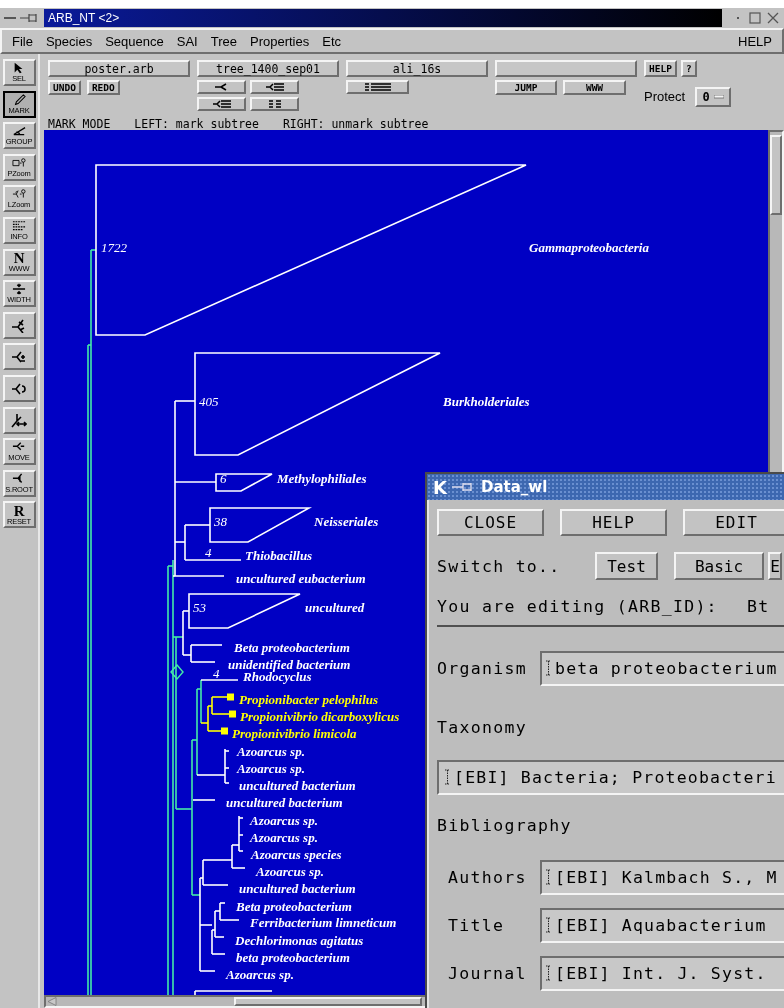  Describe the element at coordinates (660, 68) in the screenshot. I see `help-button: HELP` at that location.